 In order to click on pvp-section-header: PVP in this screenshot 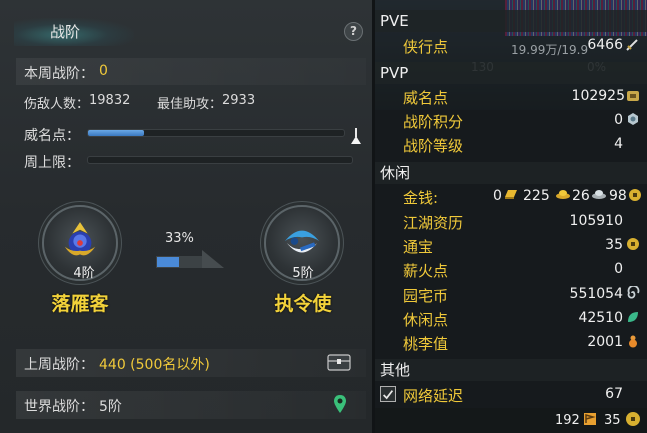, I will do `click(511, 73)`.